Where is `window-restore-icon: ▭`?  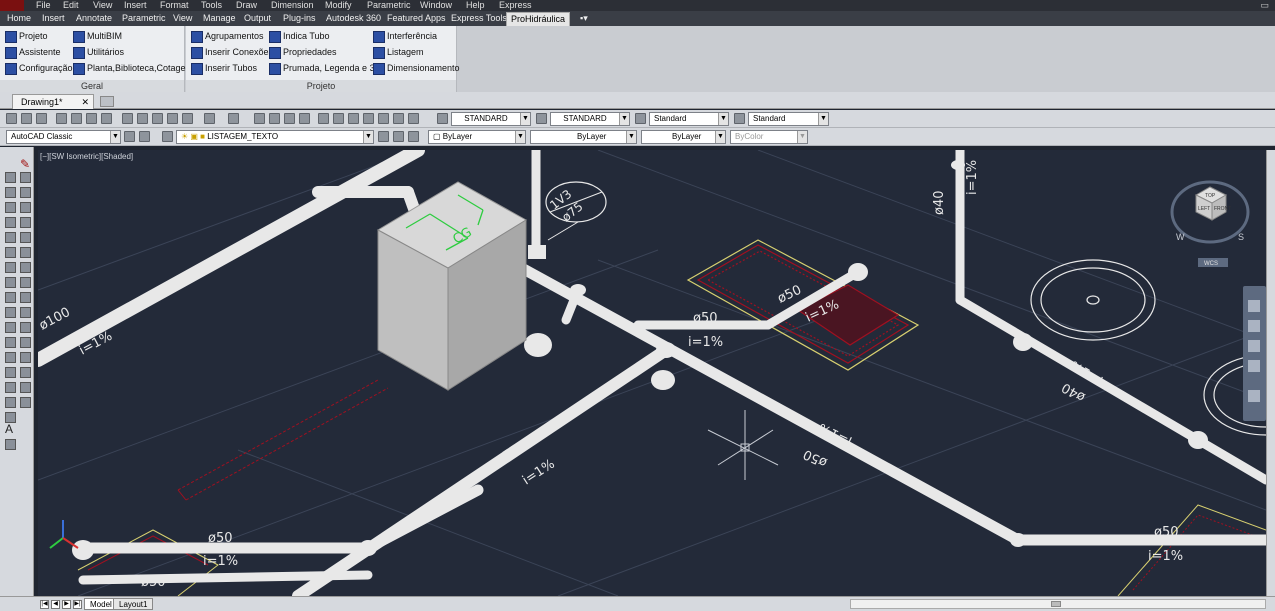 window-restore-icon: ▭ is located at coordinates (1264, 5).